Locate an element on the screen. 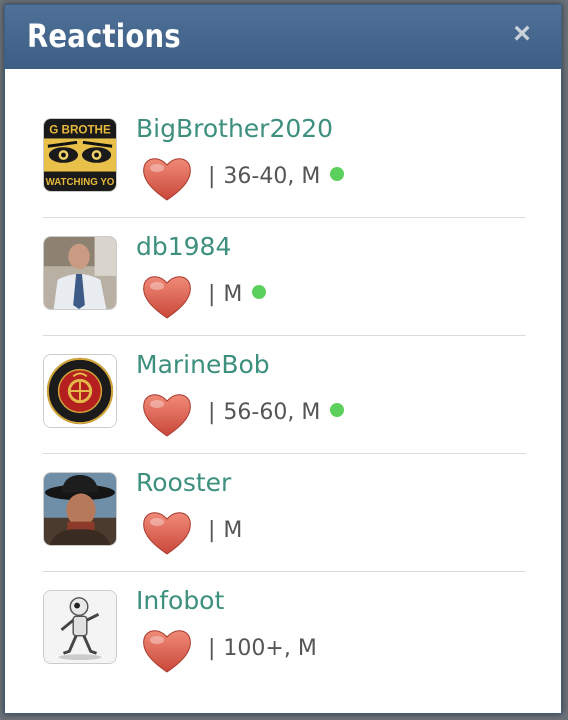  list-item: MarineBob | 56-60, M is located at coordinates (284, 395).